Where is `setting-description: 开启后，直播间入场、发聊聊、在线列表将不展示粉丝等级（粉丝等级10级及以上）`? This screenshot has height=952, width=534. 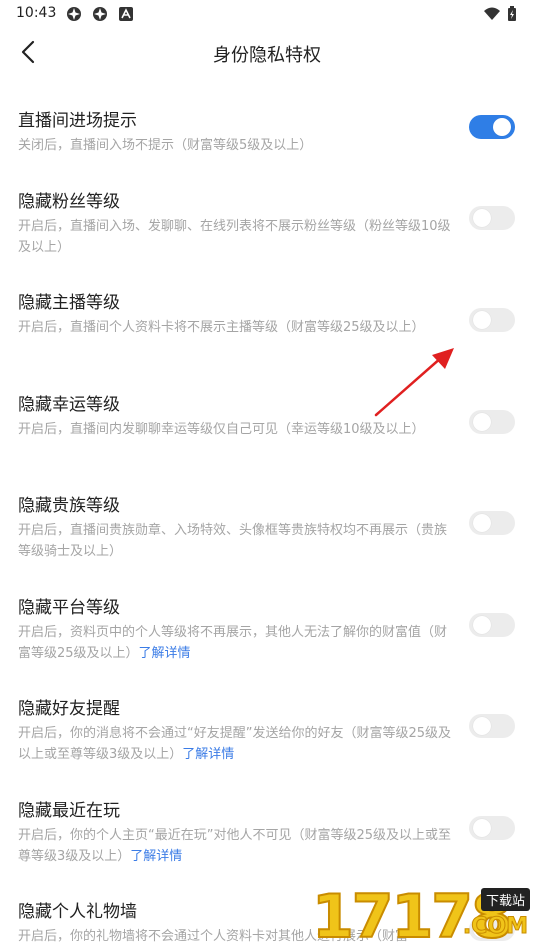
setting-description: 开启后，直播间入场、发聊聊、在线列表将不展示粉丝等级（粉丝等级10级及以上） is located at coordinates (235, 237).